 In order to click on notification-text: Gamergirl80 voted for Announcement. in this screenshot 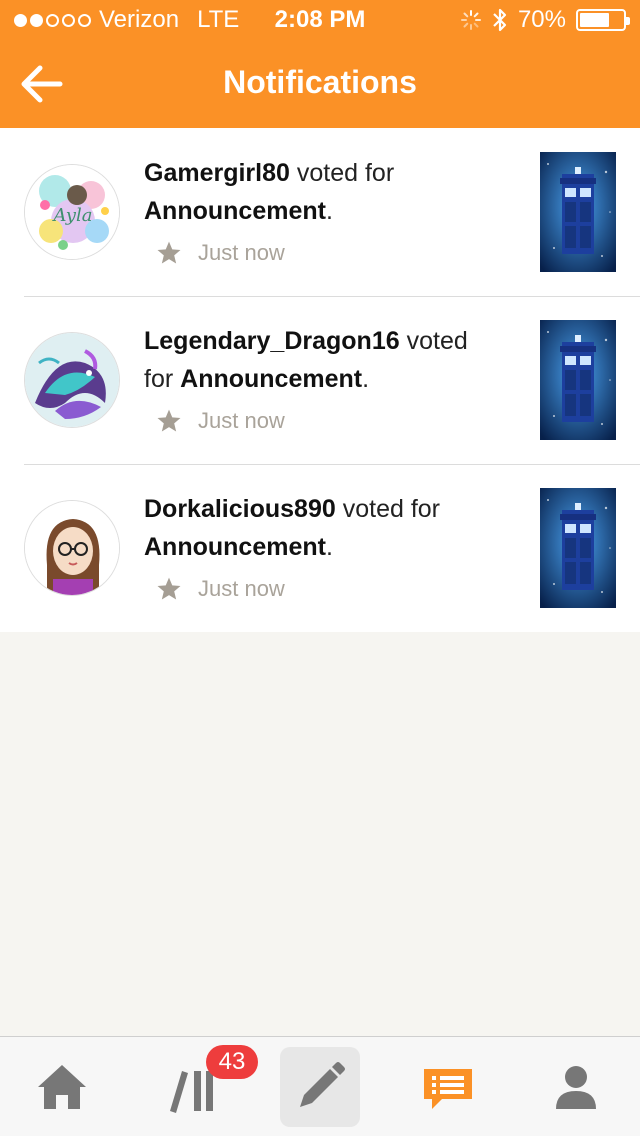, I will do `click(329, 192)`.